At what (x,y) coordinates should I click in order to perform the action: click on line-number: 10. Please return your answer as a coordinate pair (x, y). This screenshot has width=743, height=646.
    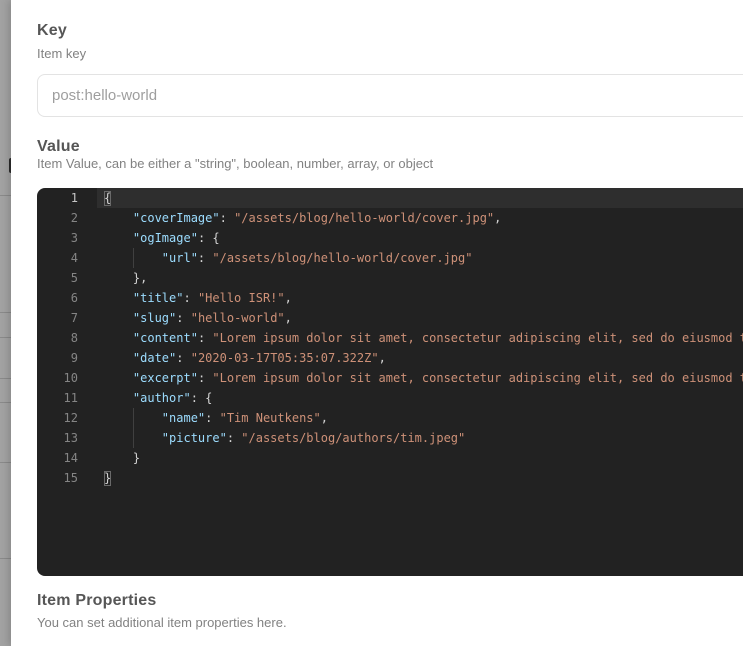
    Looking at the image, I should click on (70, 378).